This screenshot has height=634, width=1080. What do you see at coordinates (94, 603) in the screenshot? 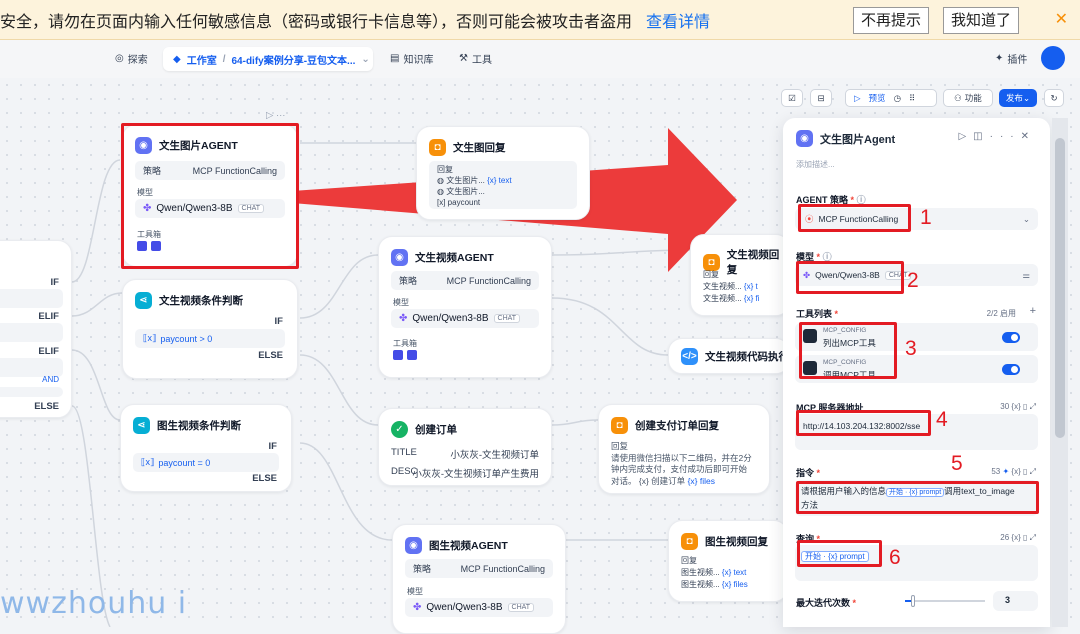
I see `watermark: wwzhouhu i` at bounding box center [94, 603].